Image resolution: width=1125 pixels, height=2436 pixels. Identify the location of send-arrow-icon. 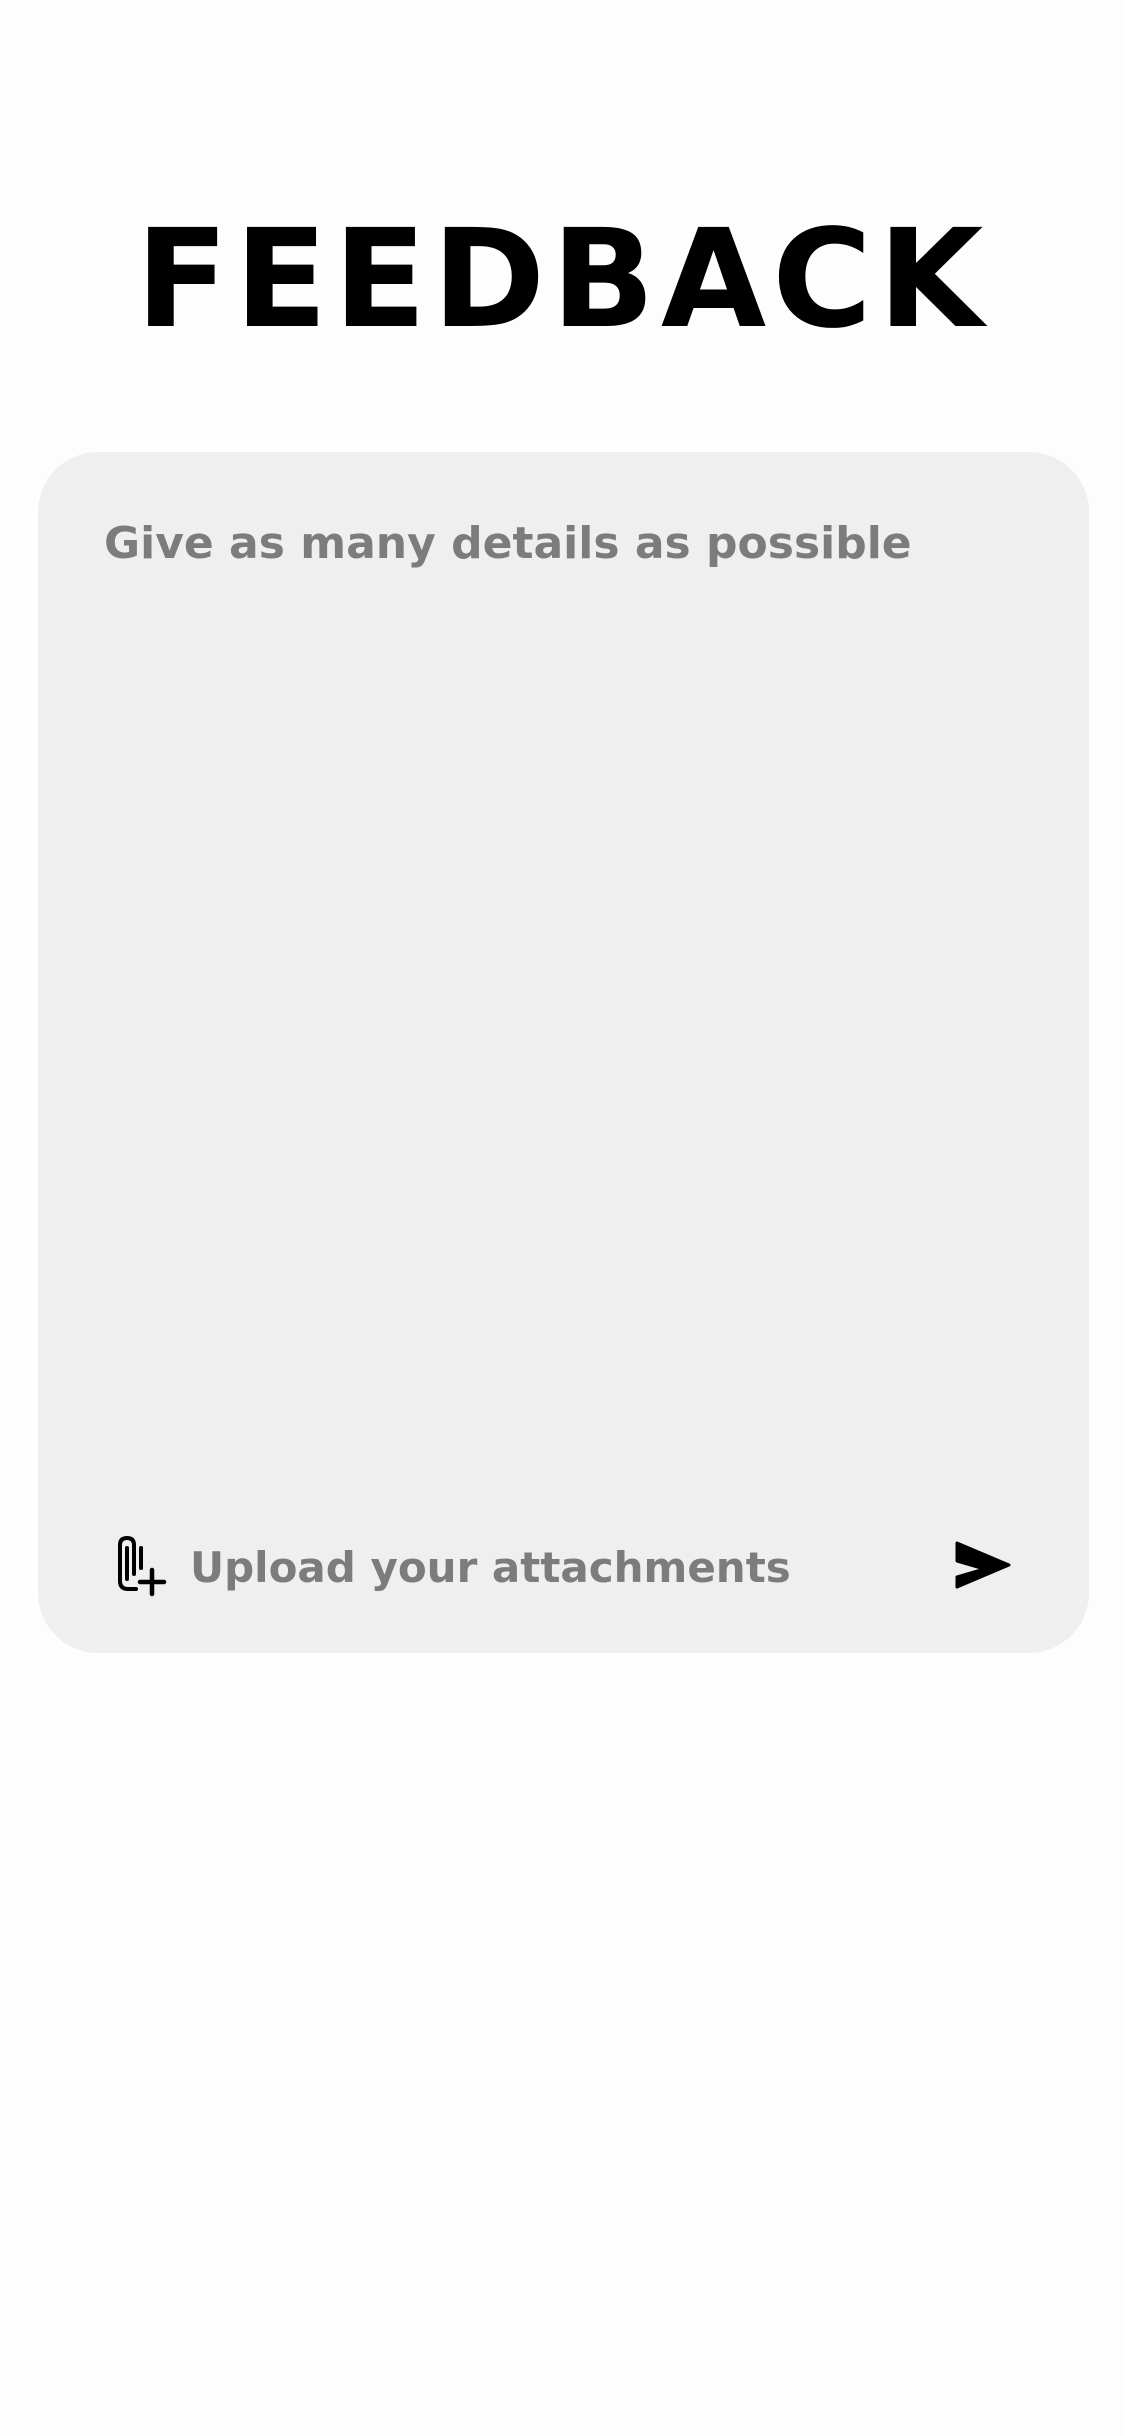
(983, 1565).